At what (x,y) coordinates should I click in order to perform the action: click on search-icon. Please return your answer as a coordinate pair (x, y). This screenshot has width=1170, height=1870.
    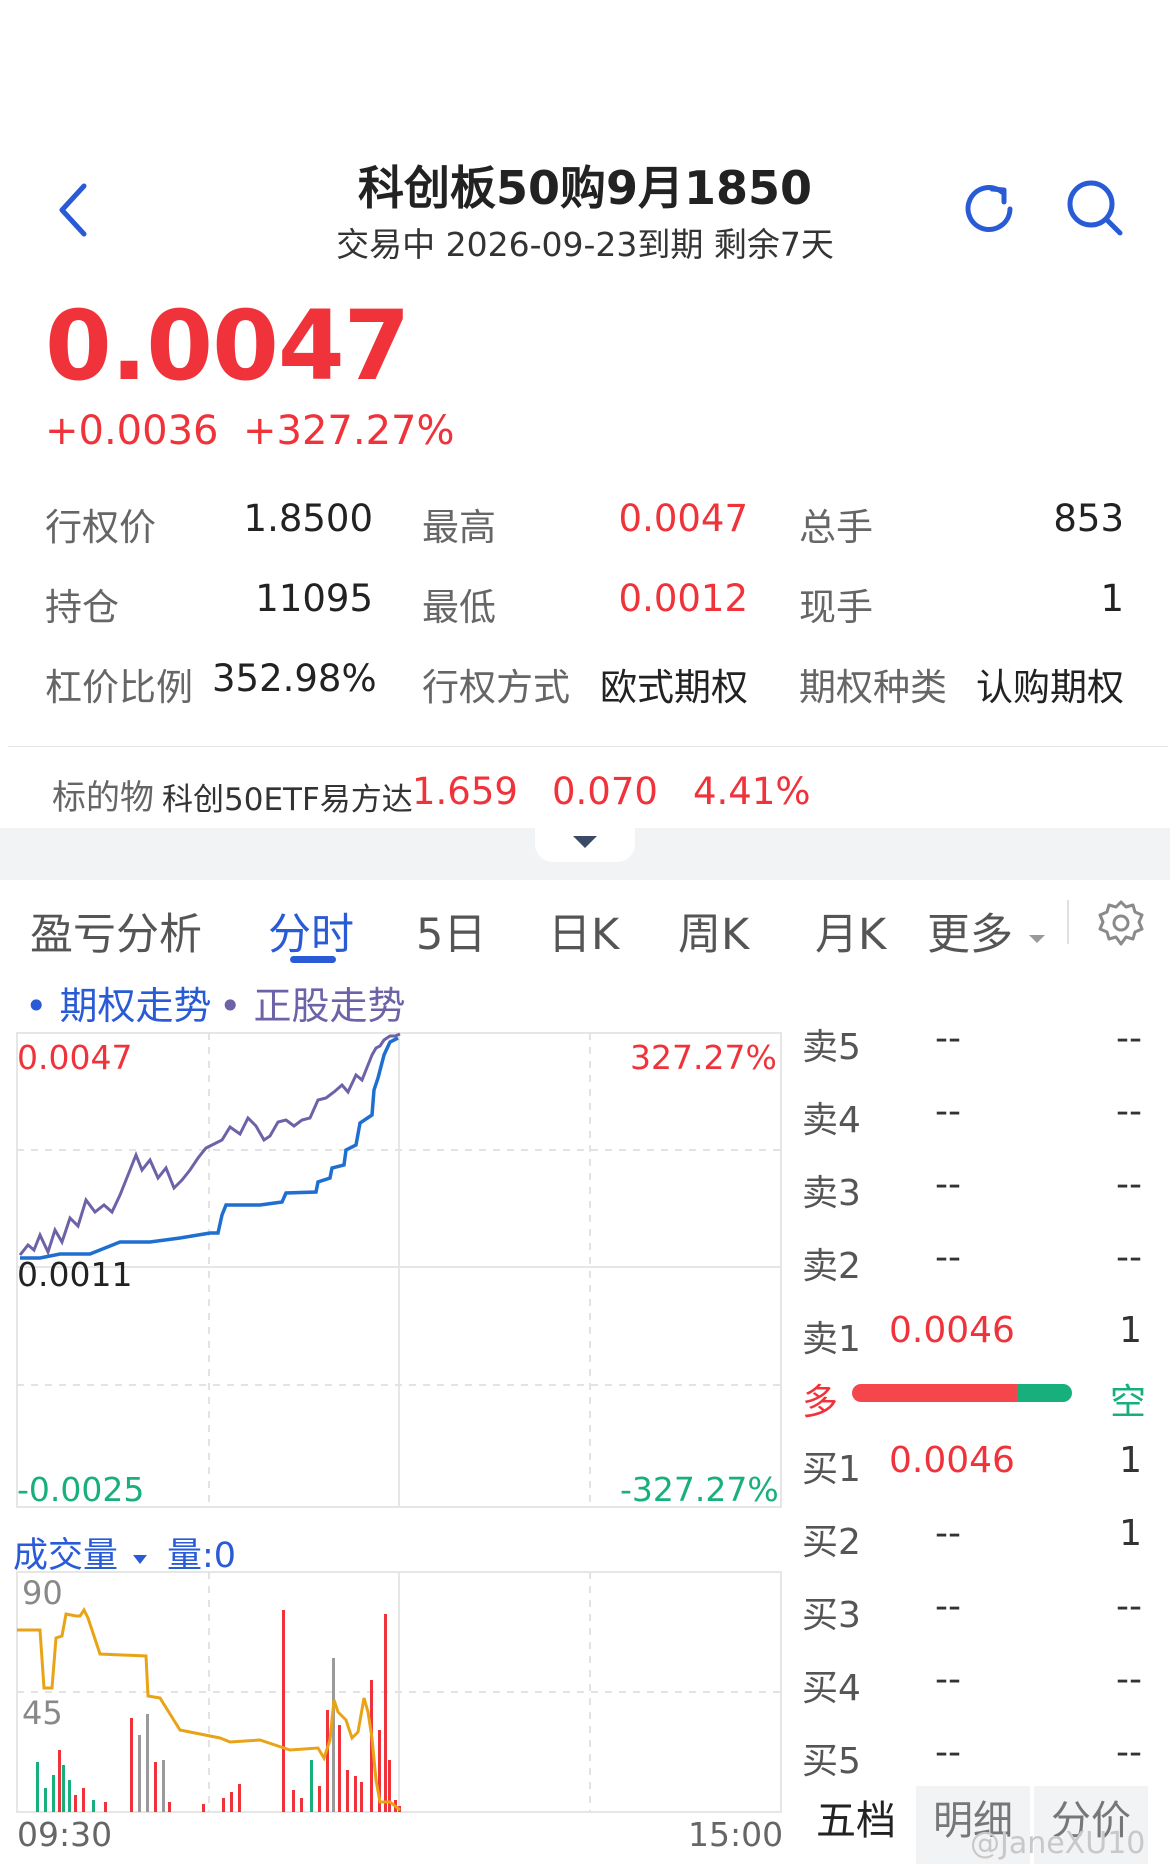
    Looking at the image, I should click on (1095, 208).